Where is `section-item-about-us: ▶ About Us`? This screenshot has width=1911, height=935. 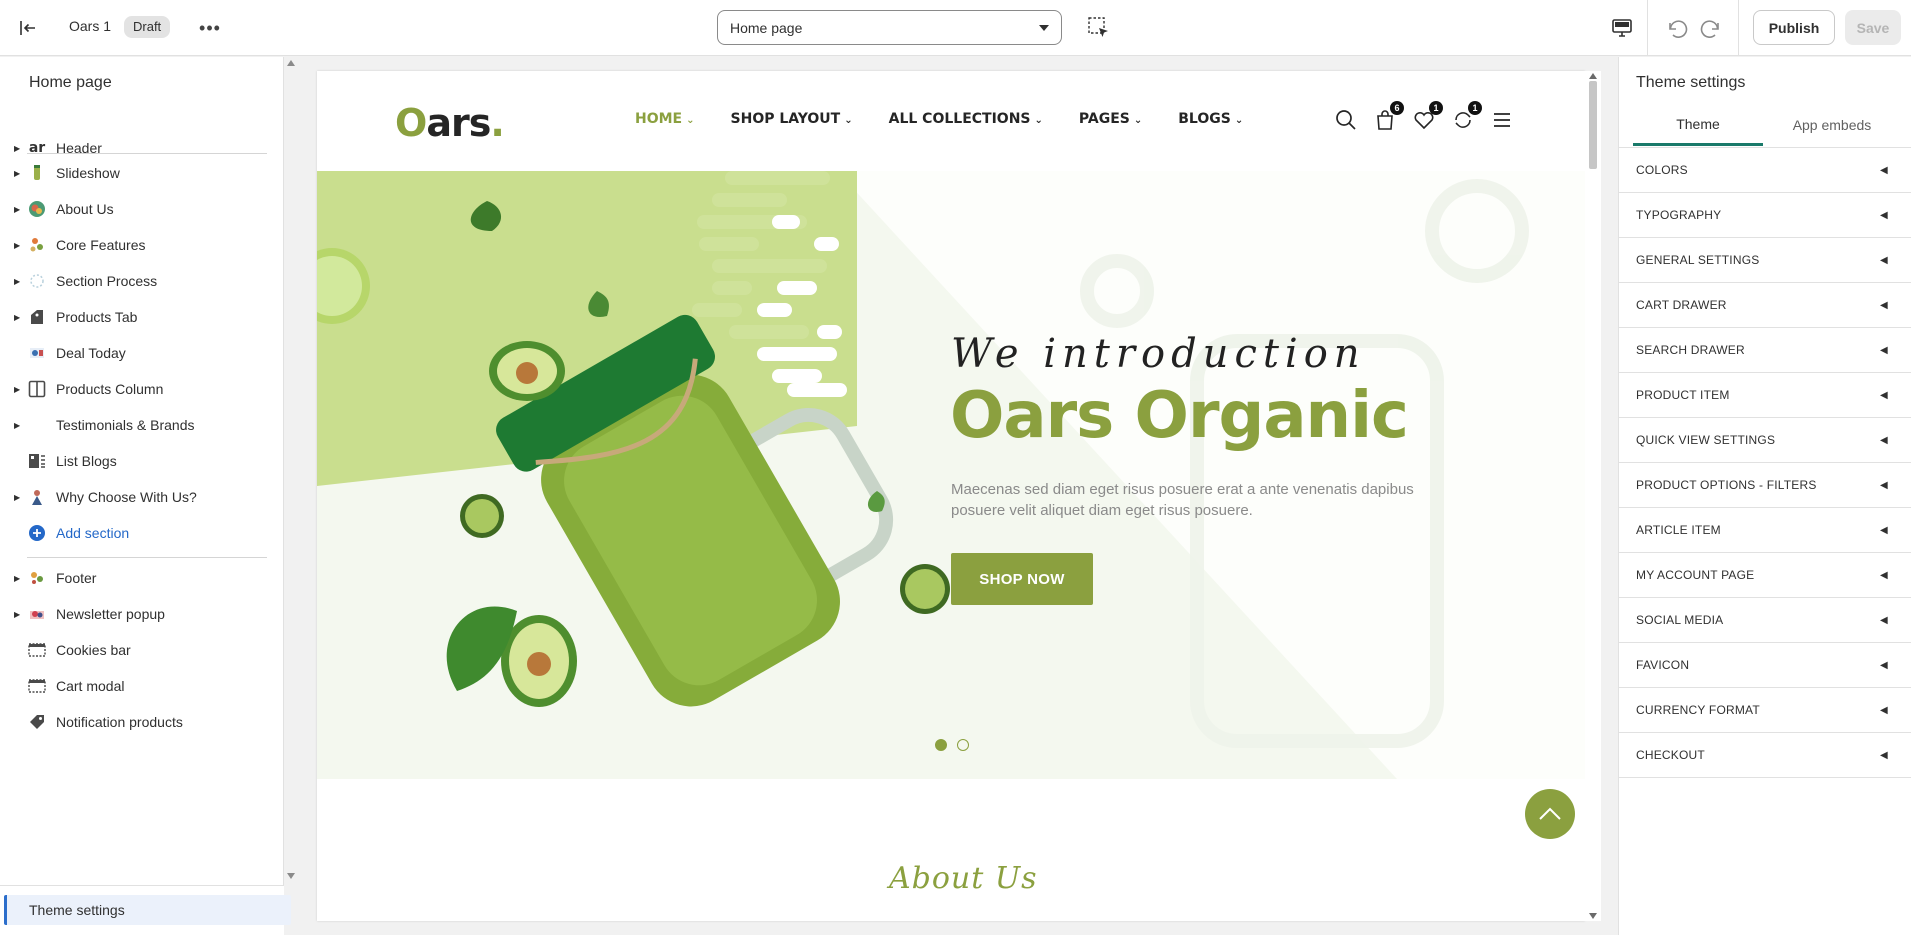 section-item-about-us: ▶ About Us is located at coordinates (137, 209).